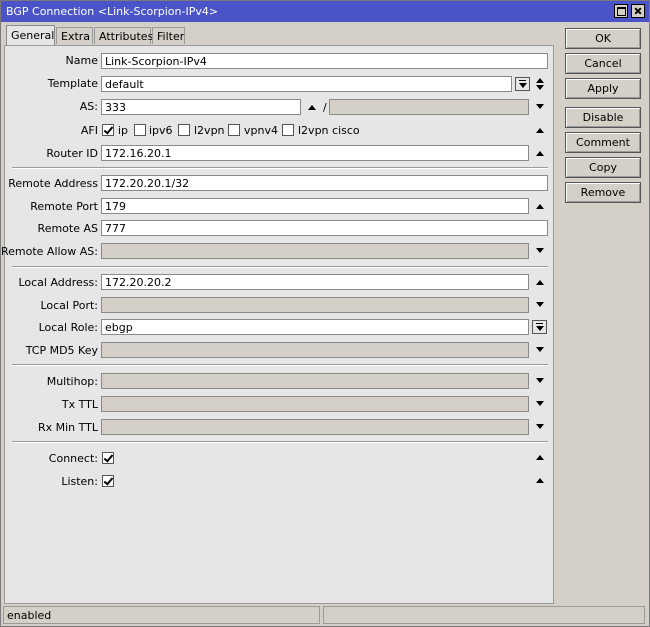  Describe the element at coordinates (168, 35) in the screenshot. I see `tab-filter: Filter` at that location.